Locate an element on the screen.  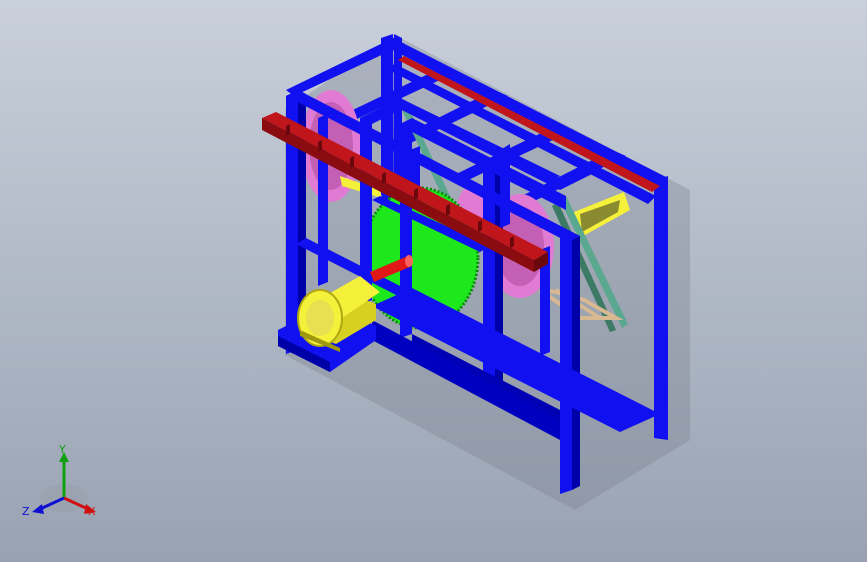
y-axis-label: Y is located at coordinates (62, 449).